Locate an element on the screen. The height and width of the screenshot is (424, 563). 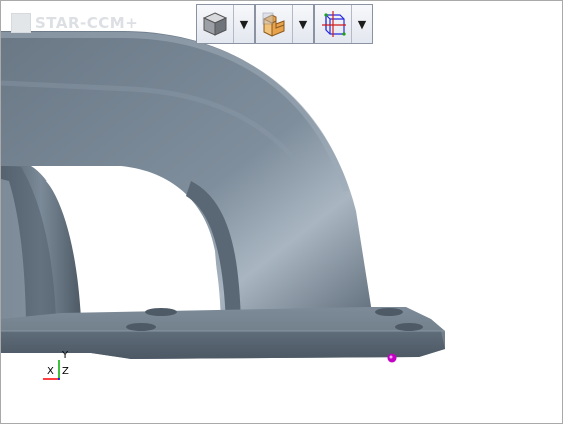
wireframe-box-icon is located at coordinates (334, 24).